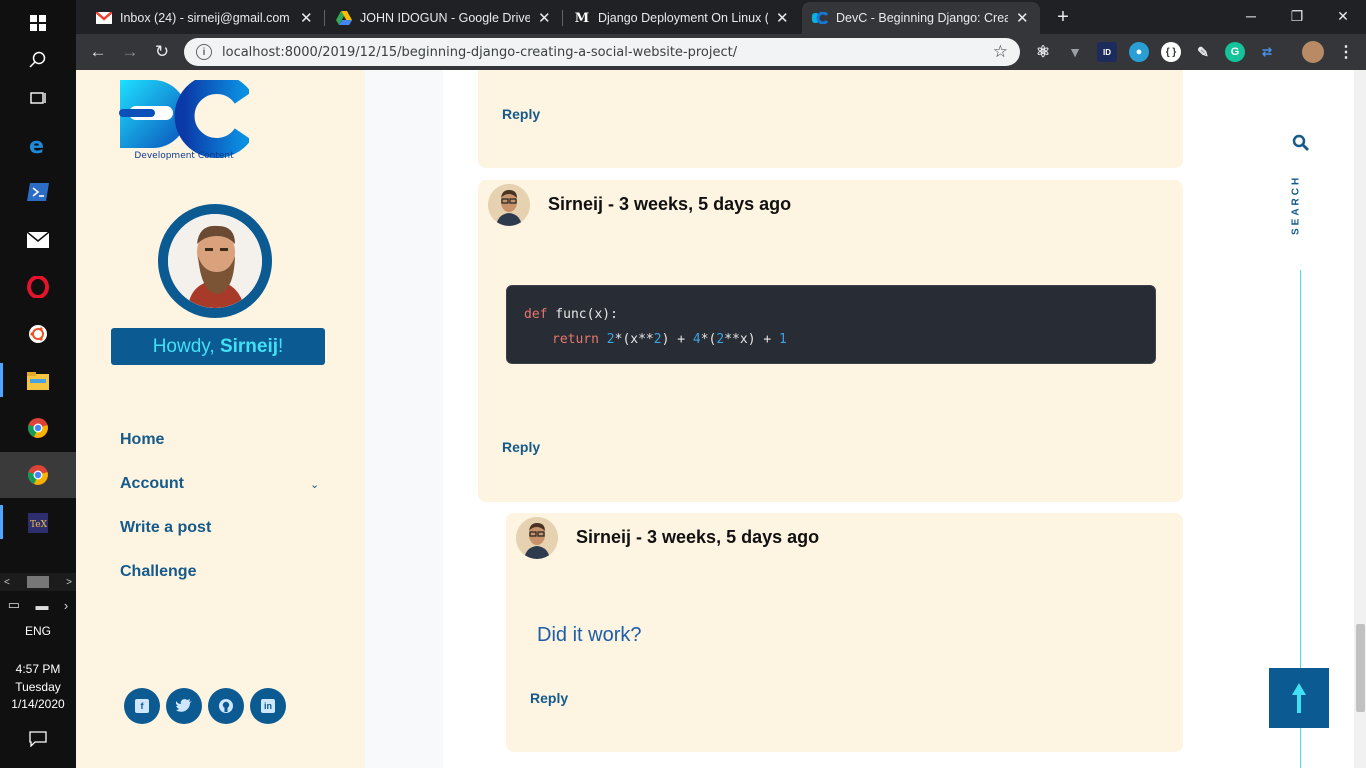 This screenshot has width=1366, height=768. What do you see at coordinates (41, 605) in the screenshot?
I see `battery-icon: ▬` at bounding box center [41, 605].